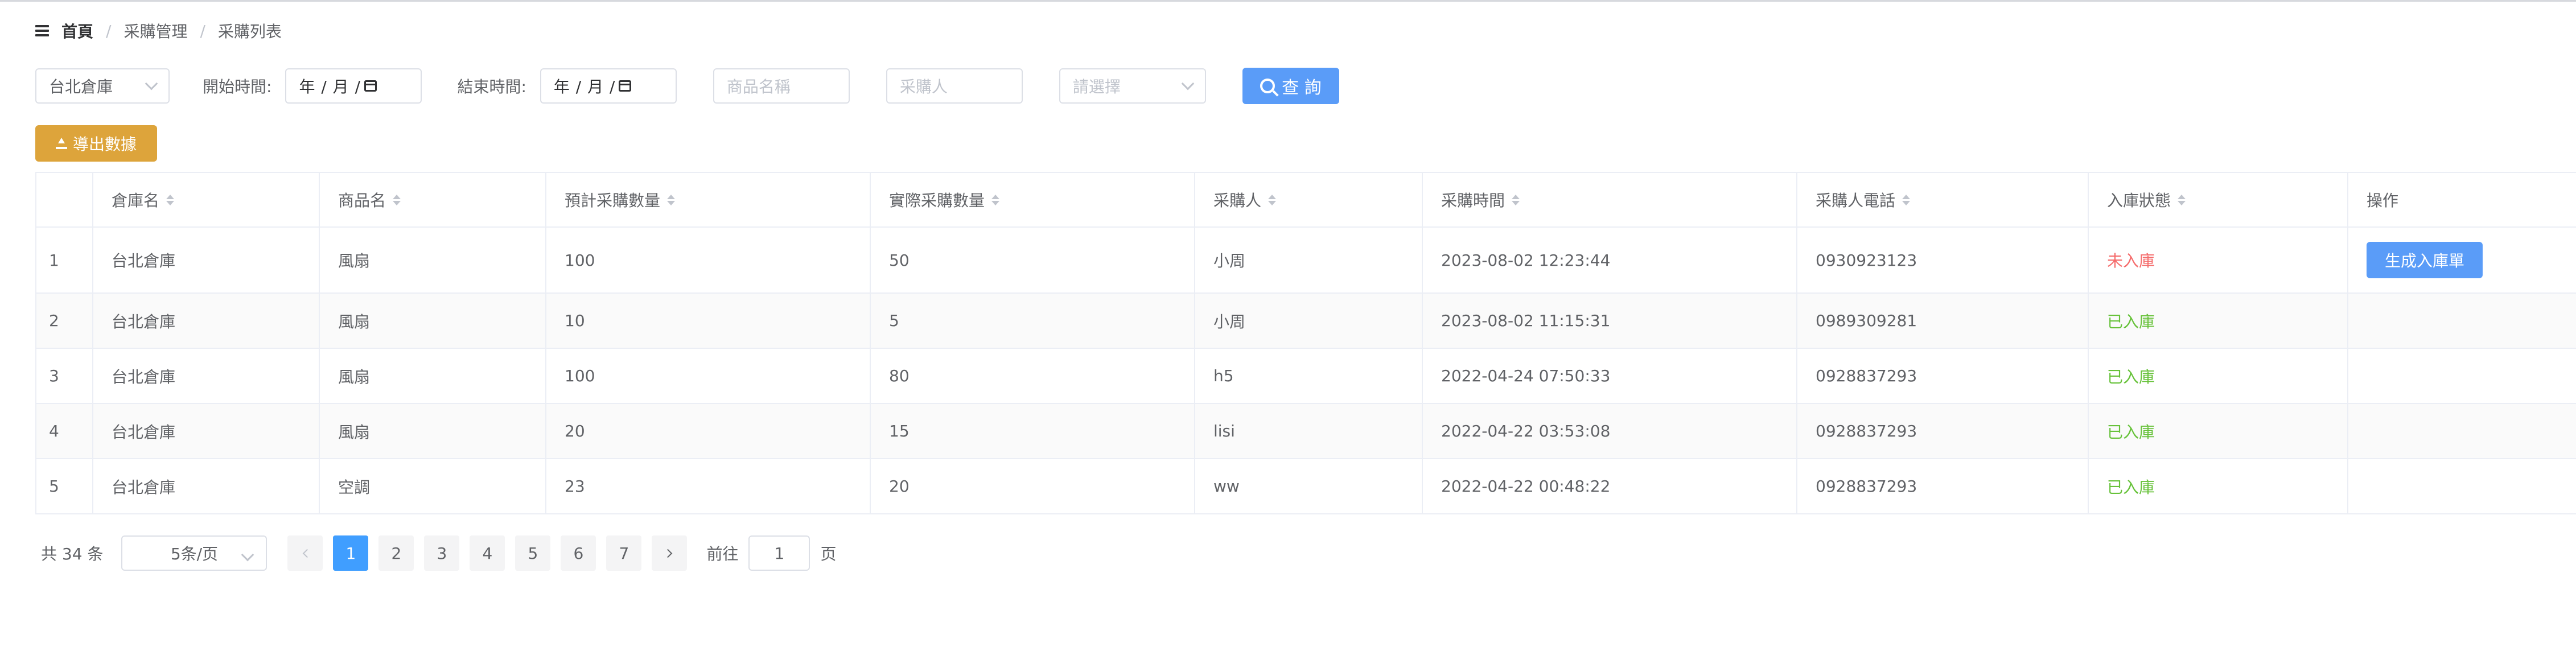 This screenshot has height=651, width=2576. Describe the element at coordinates (1943, 321) in the screenshot. I see `cell-buyer-phone: 0989309281` at that location.